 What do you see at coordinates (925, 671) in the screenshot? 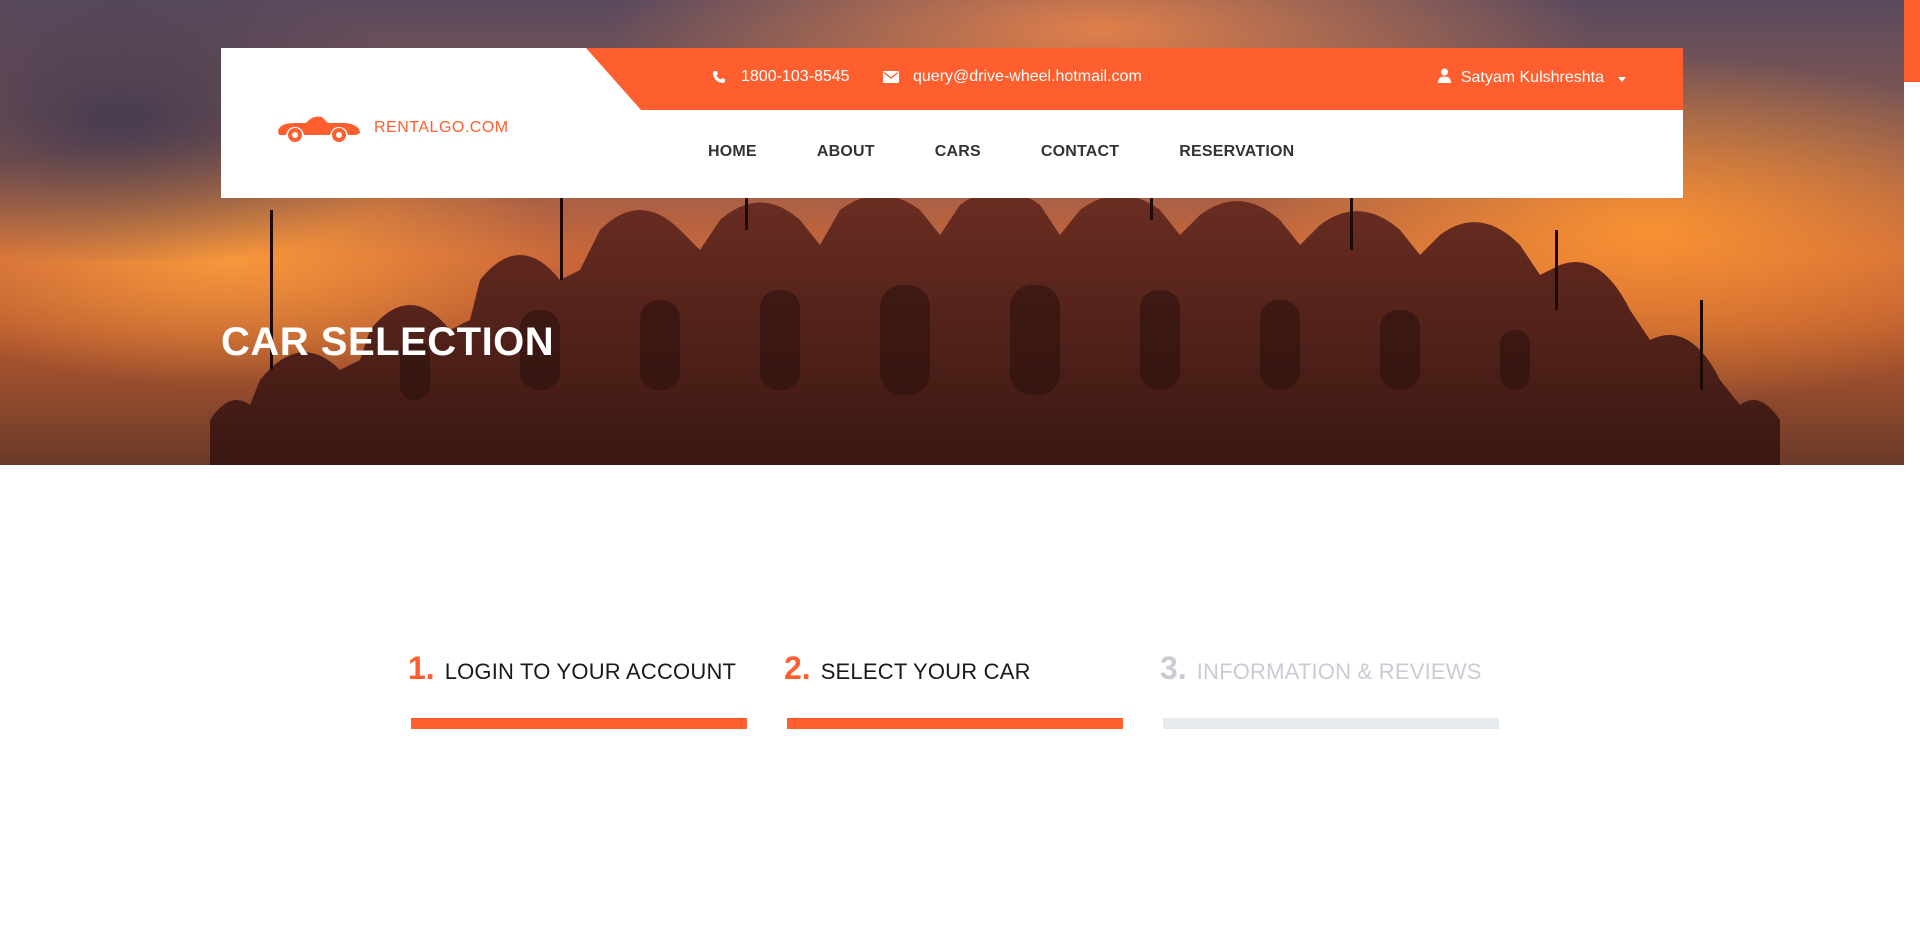
I see `step-label: SELECT YOUR CAR` at bounding box center [925, 671].